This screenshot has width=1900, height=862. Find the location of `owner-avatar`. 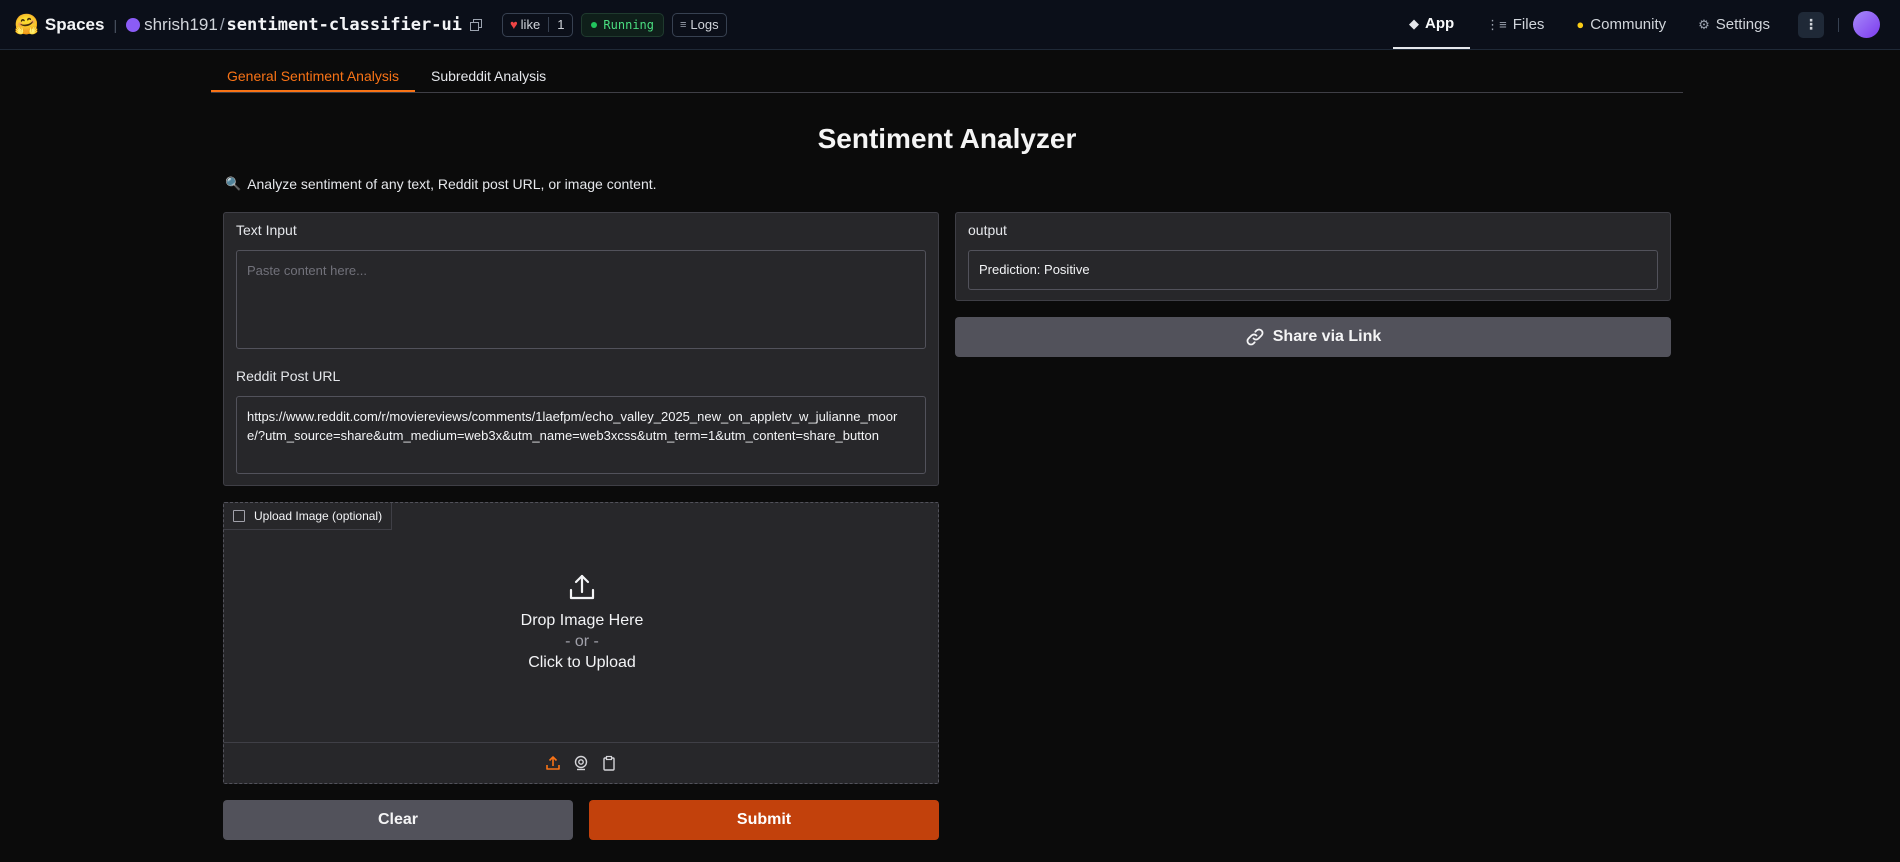

owner-avatar is located at coordinates (133, 24).